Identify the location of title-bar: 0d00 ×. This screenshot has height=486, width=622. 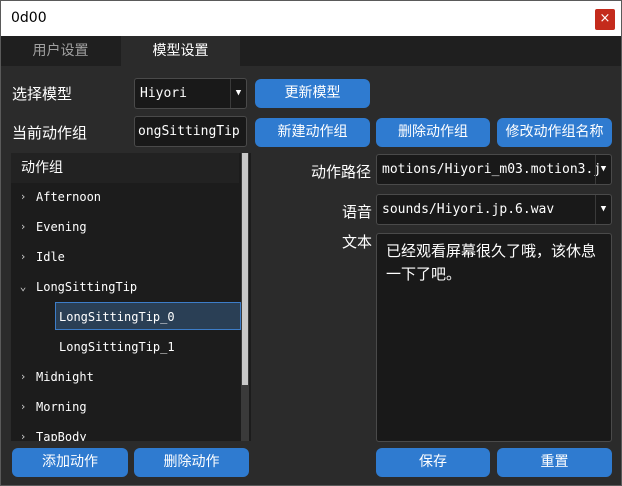
(311, 18).